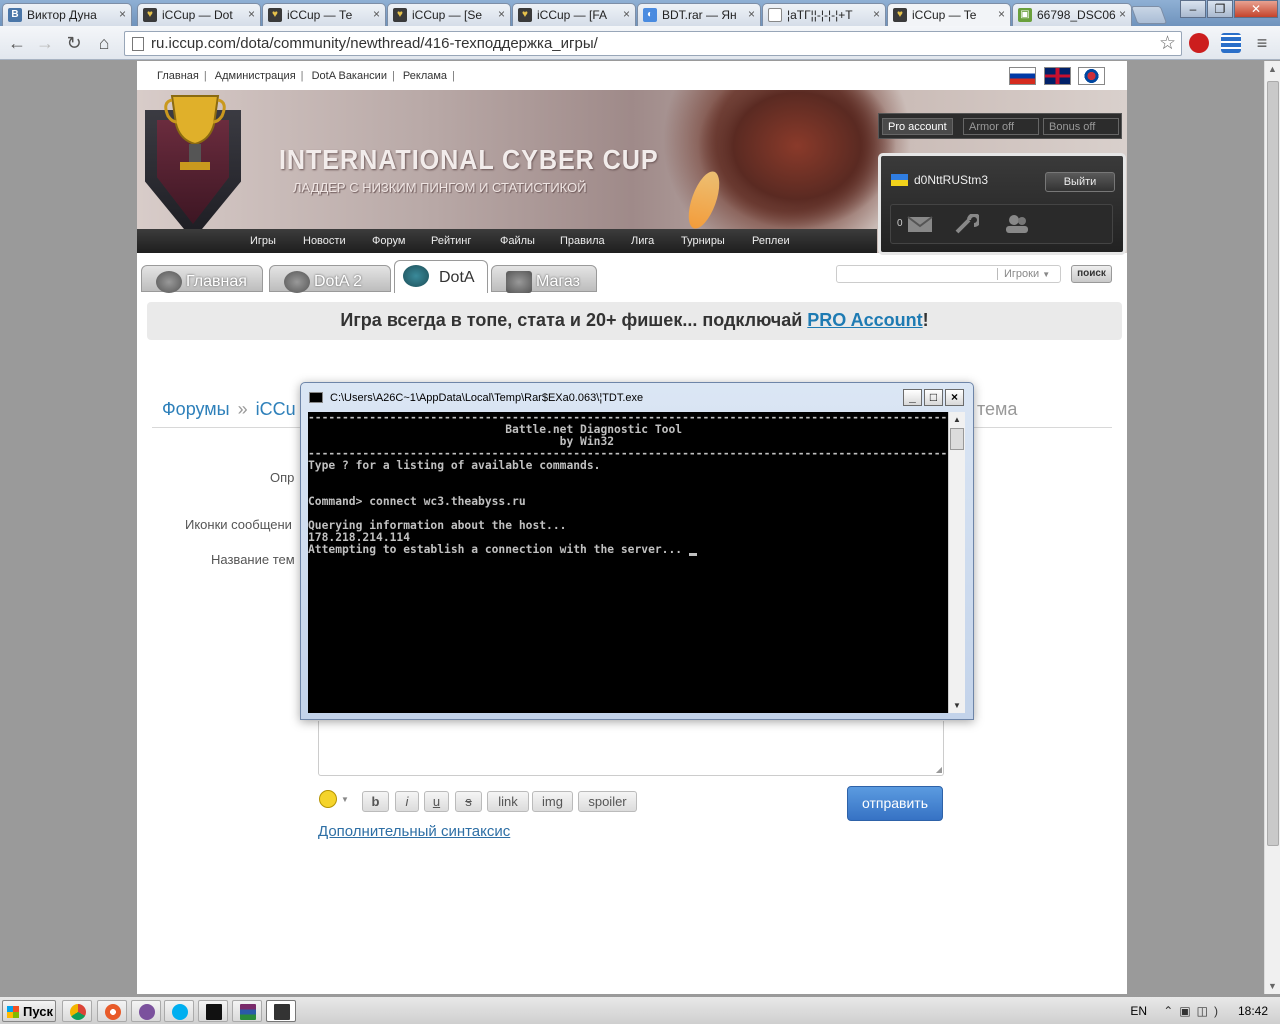 The image size is (1280, 1024). I want to click on console-window-icon, so click(281, 1011).